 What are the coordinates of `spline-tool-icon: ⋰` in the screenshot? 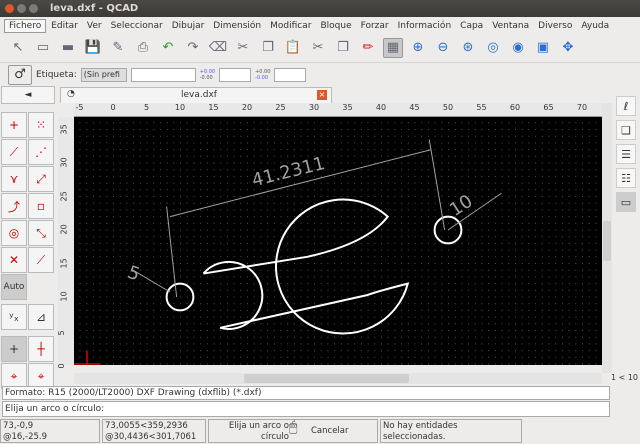 It's located at (41, 152).